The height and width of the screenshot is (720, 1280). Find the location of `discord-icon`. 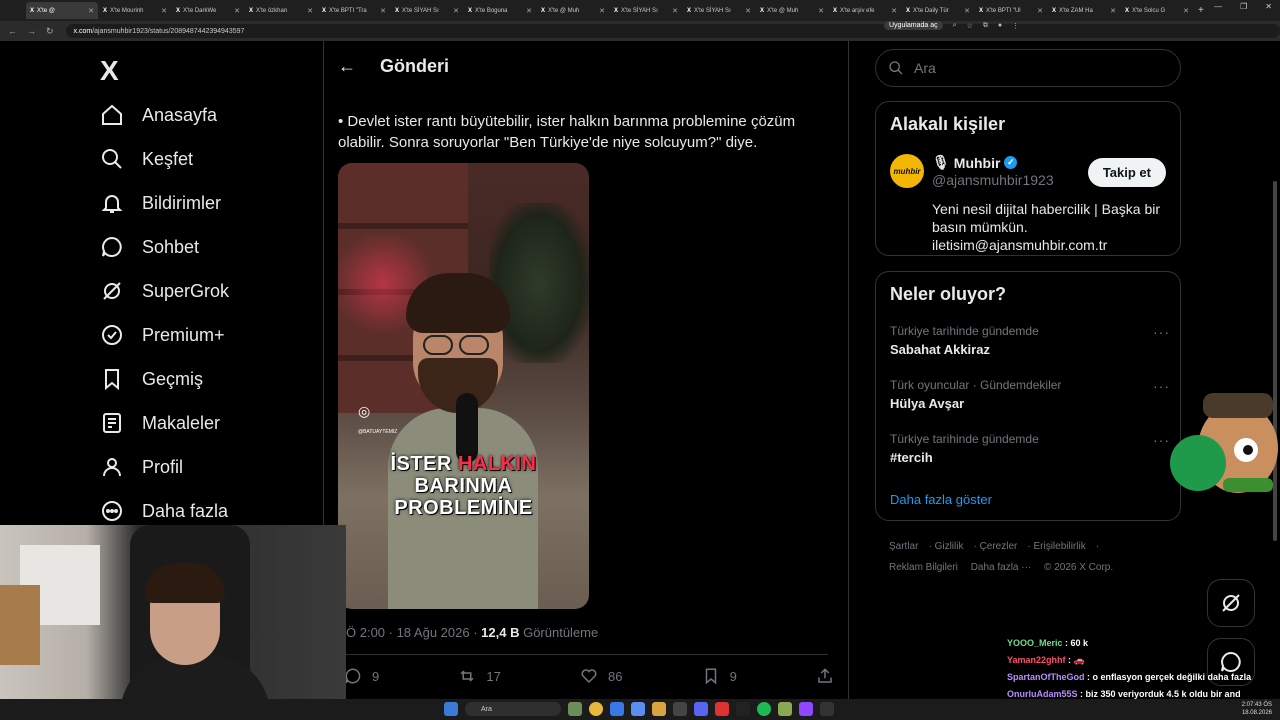

discord-icon is located at coordinates (701, 709).